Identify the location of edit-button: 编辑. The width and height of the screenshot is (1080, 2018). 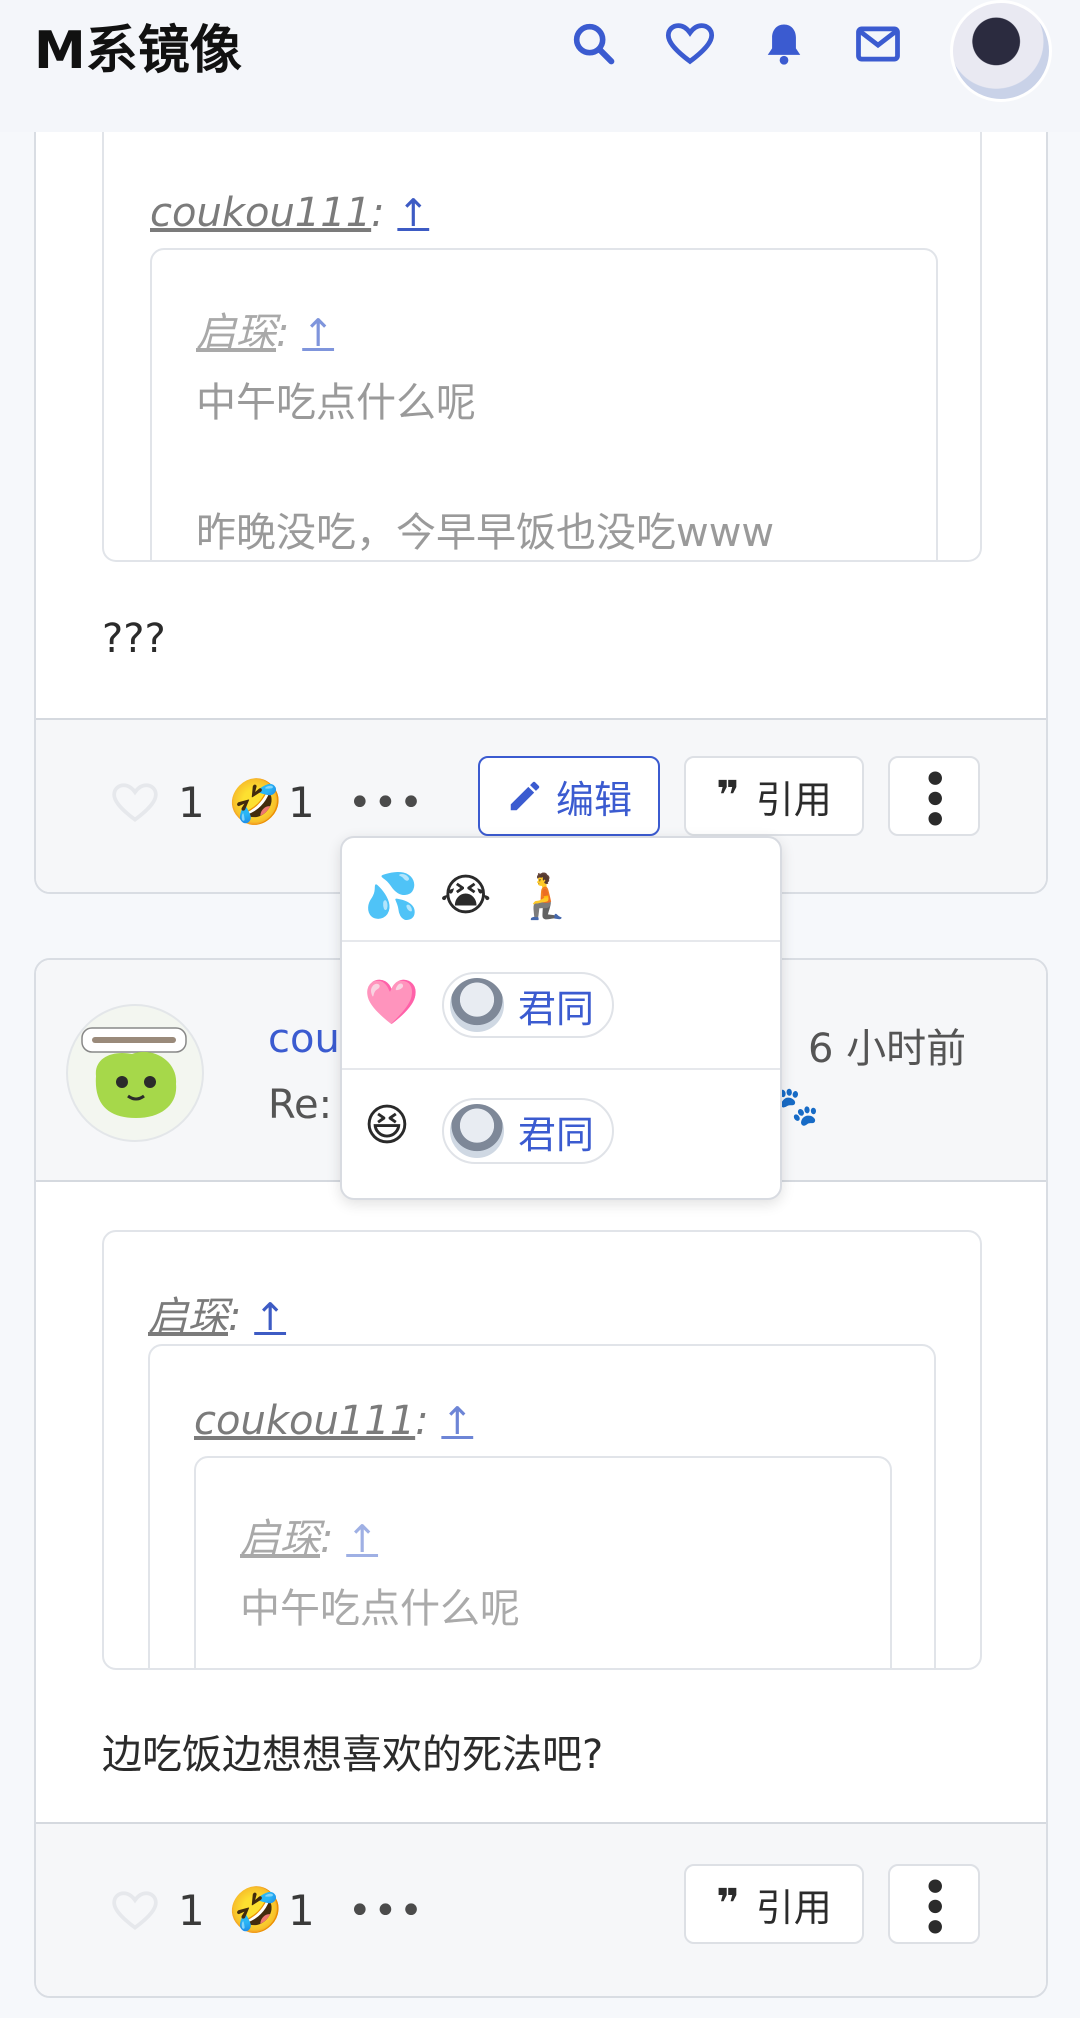
(569, 796).